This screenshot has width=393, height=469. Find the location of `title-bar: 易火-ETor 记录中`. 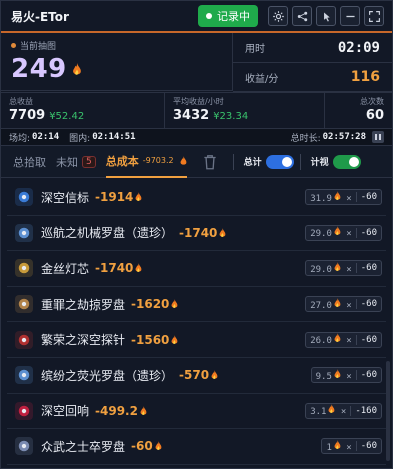

title-bar: 易火-ETor 记录中 is located at coordinates (196, 17).